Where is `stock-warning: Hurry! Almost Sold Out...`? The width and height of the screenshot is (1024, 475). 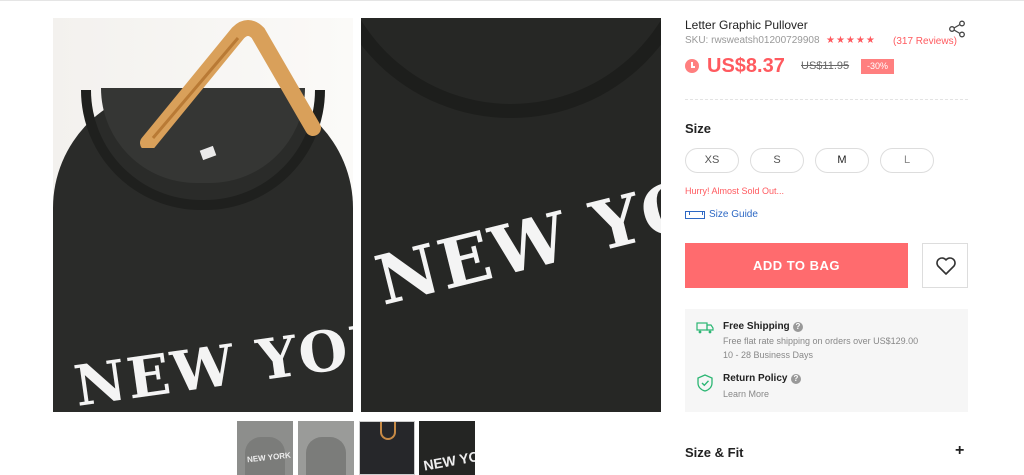
stock-warning: Hurry! Almost Sold Out... is located at coordinates (735, 191).